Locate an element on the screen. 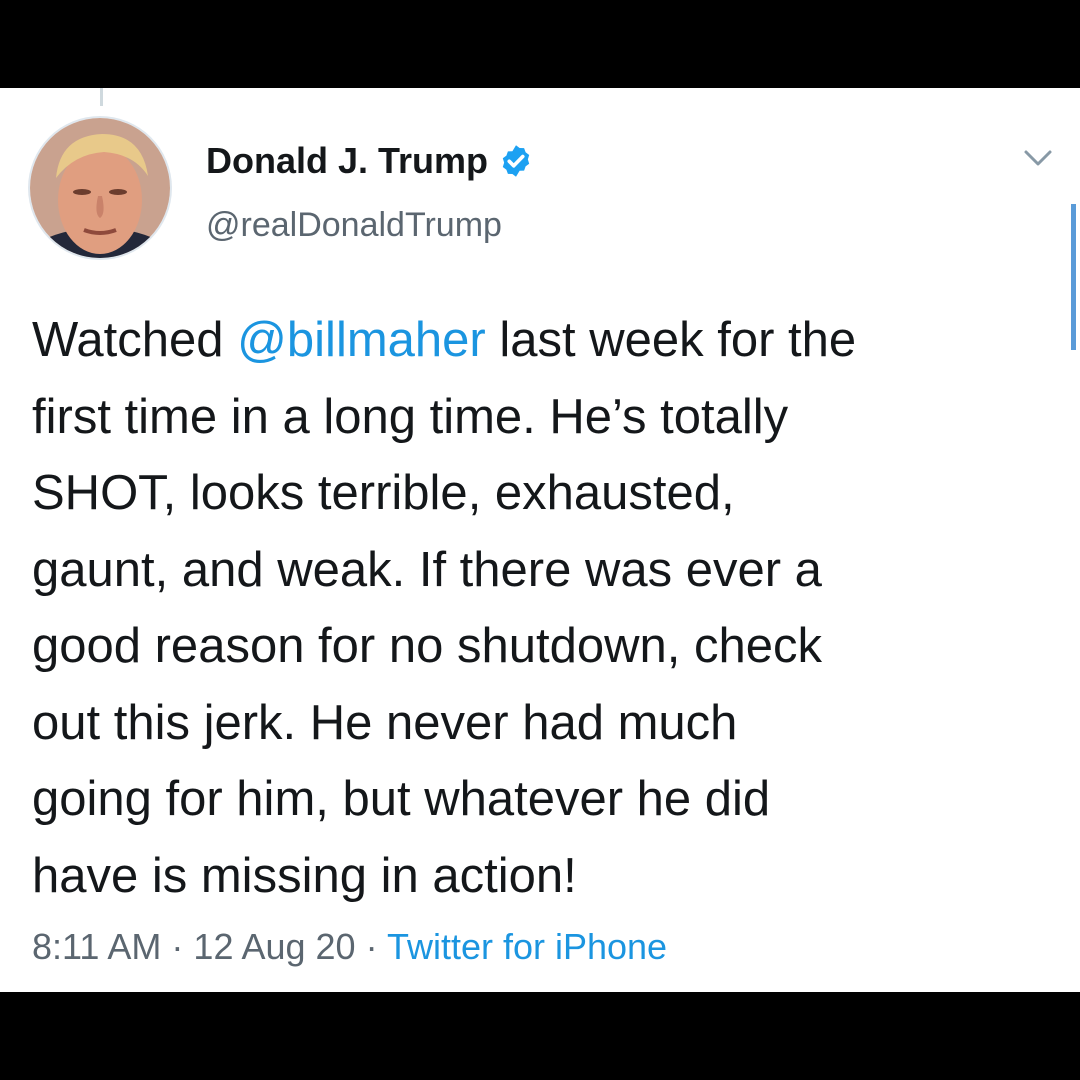 The image size is (1080, 1080). tweet-text-segment: Watched is located at coordinates (135, 340).